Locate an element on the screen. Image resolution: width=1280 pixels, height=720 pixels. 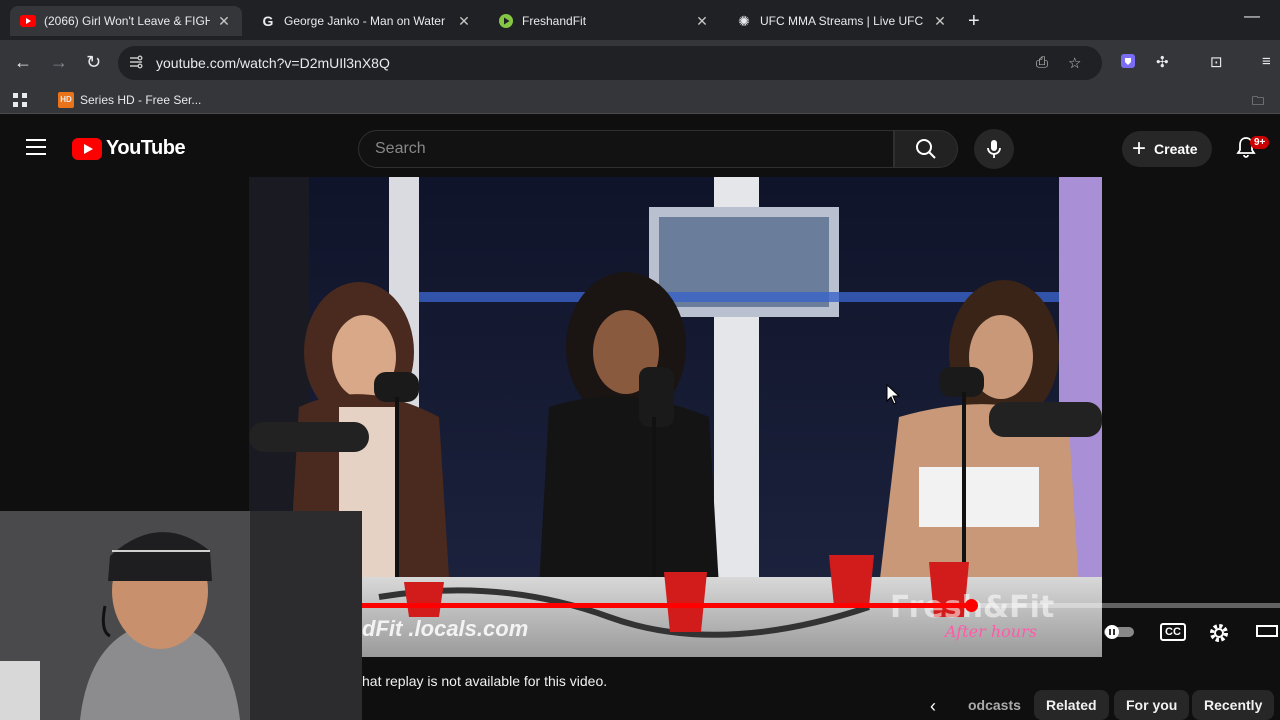
create-button: + Create is located at coordinates (1167, 149).